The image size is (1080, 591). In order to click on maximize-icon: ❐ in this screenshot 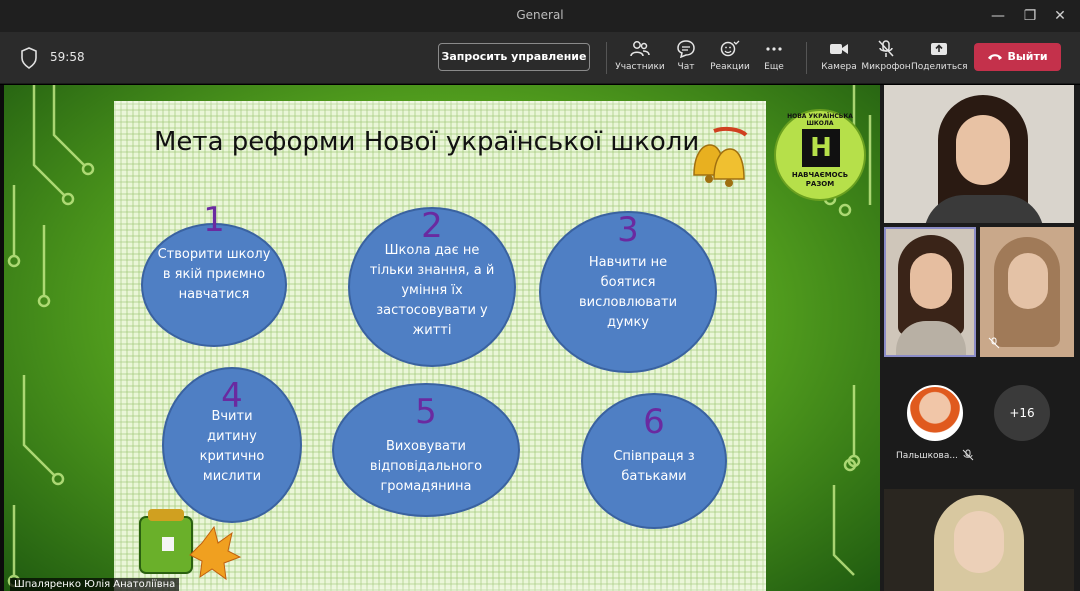, I will do `click(1030, 16)`.